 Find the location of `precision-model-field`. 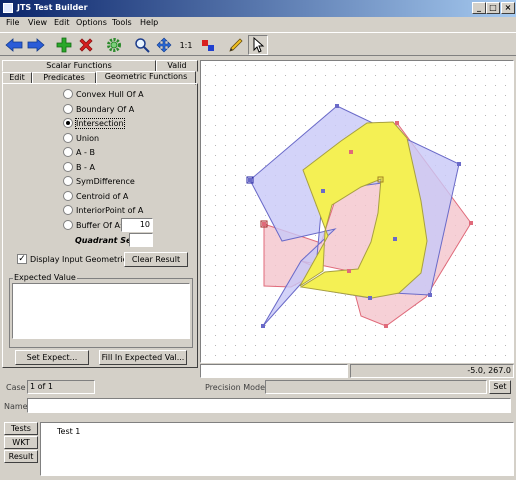

precision-model-field is located at coordinates (376, 387).